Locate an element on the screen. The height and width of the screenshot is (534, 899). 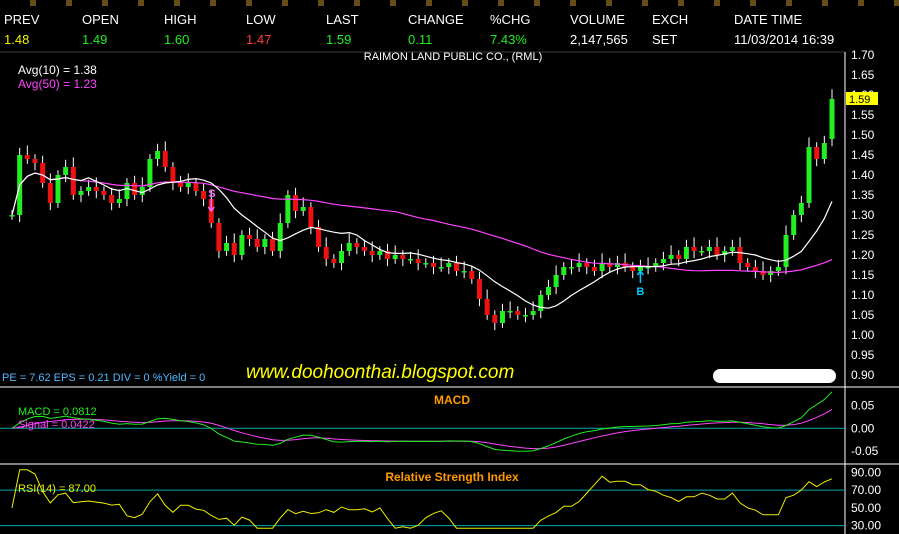
last-price-marker-label: 1.59 is located at coordinates (859, 100).